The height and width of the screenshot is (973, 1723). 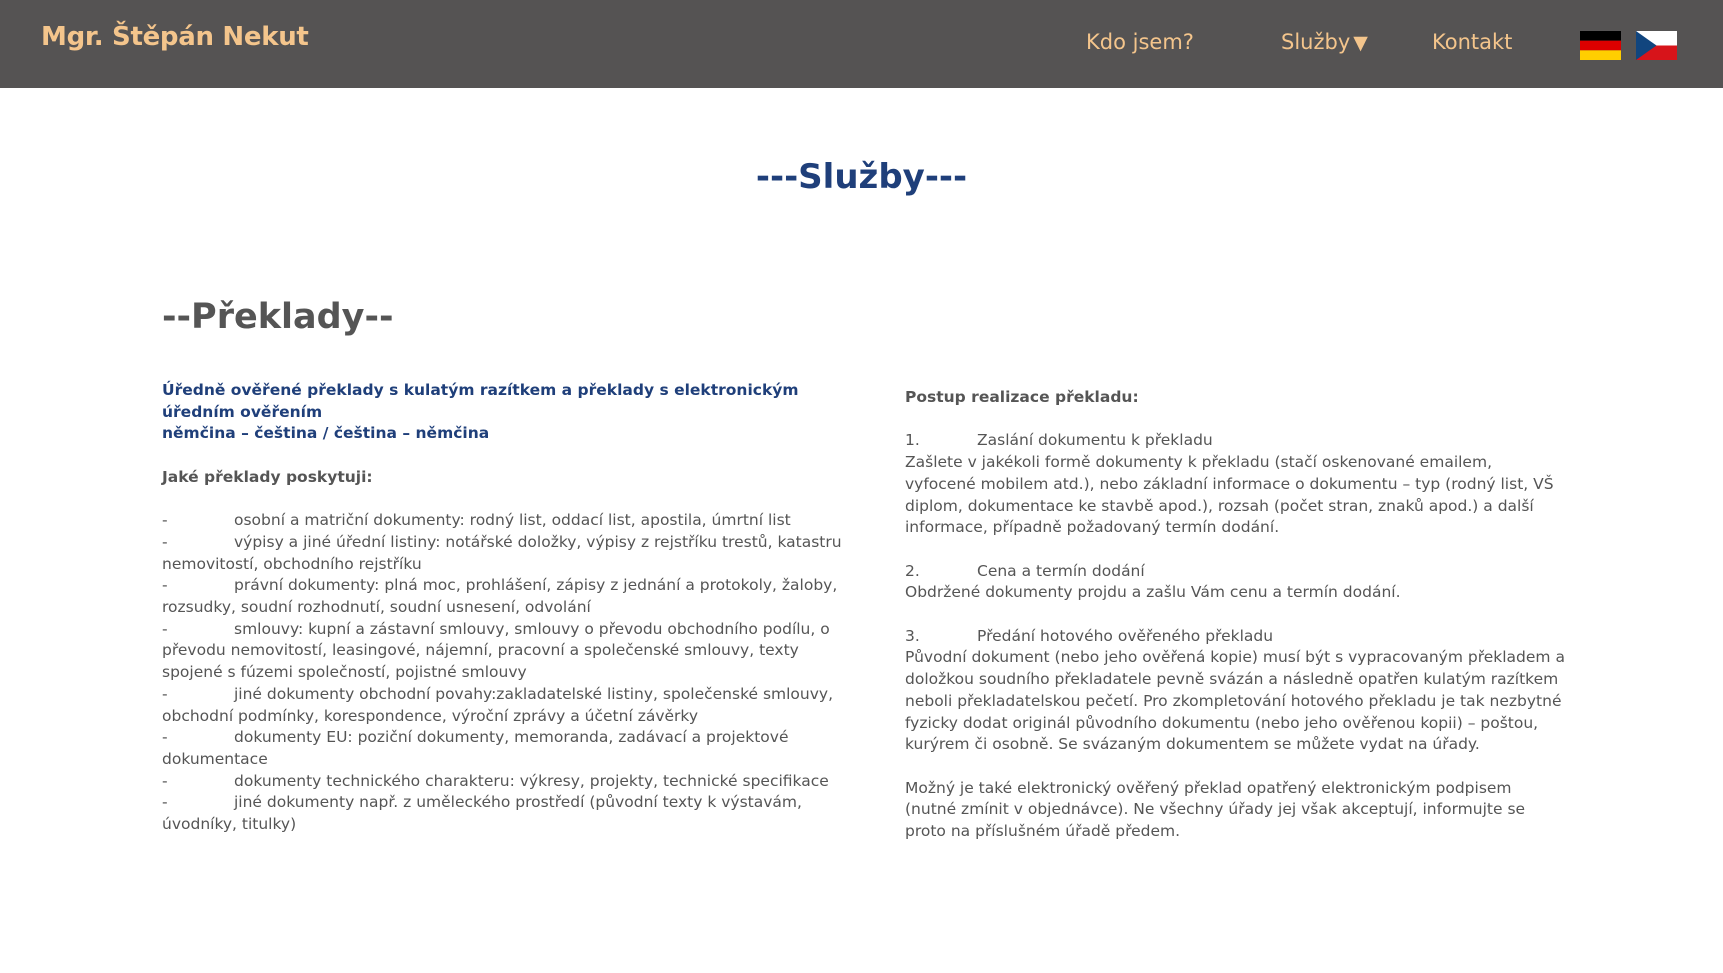 I want to click on step-title: Předání hotového ověřeného překladu, so click(x=1125, y=635).